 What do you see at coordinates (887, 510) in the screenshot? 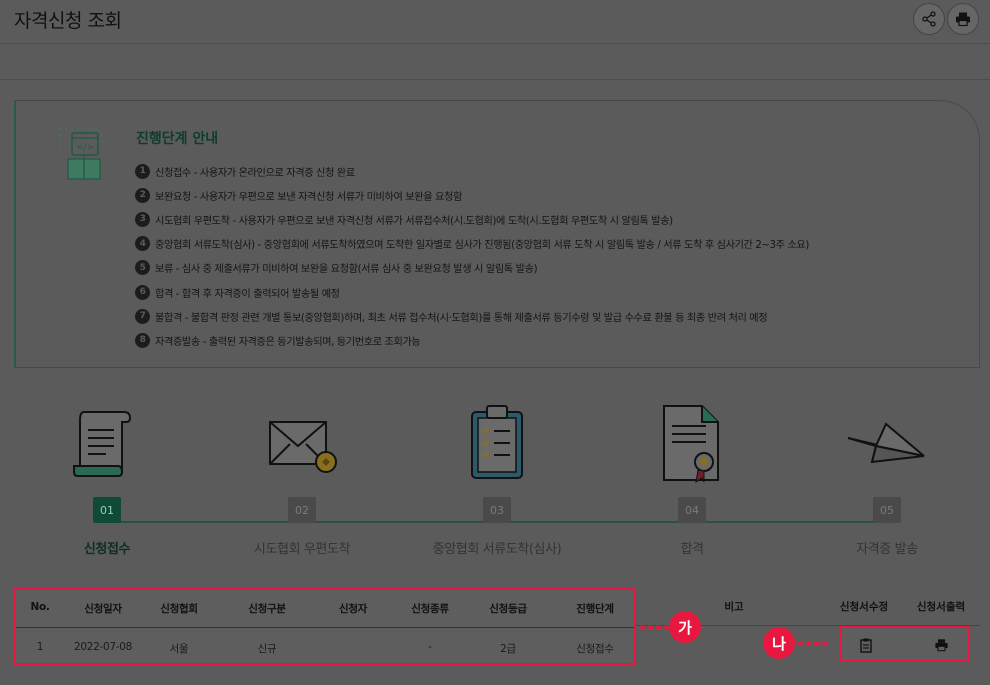
I see `process-step-badge: 05` at bounding box center [887, 510].